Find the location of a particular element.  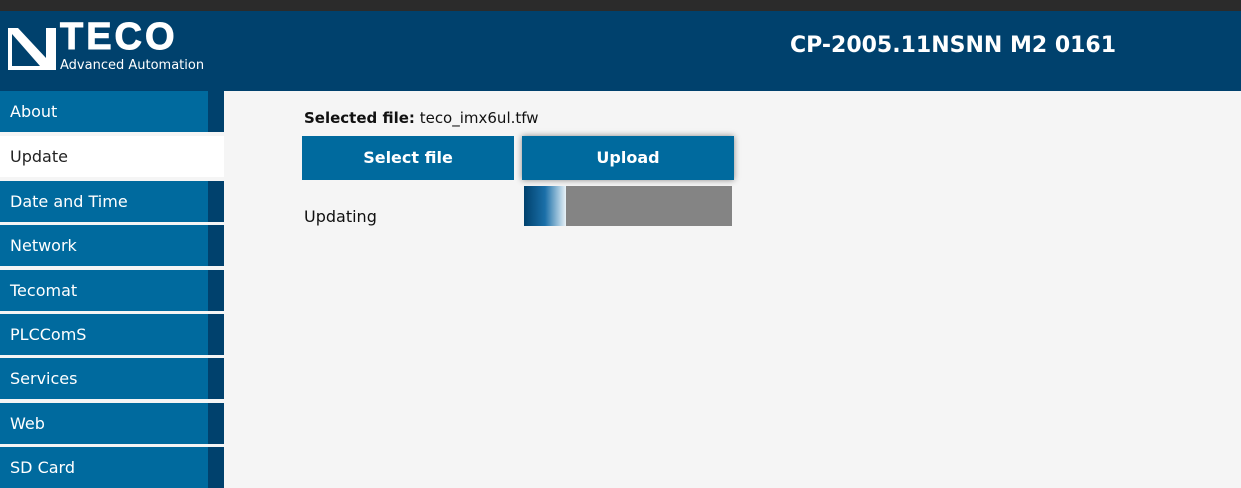

teco-logo: TECO Advanced Automation is located at coordinates (108, 50).